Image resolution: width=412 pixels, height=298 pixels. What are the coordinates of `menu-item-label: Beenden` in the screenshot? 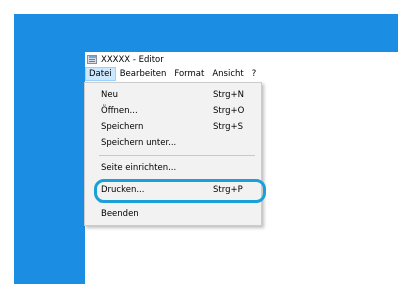 It's located at (120, 214).